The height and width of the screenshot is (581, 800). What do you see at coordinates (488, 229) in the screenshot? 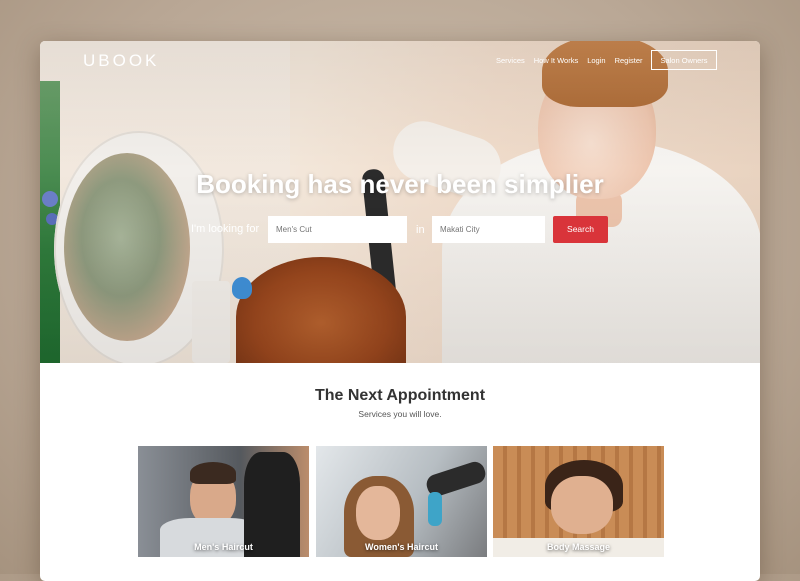
I see `location-input` at bounding box center [488, 229].